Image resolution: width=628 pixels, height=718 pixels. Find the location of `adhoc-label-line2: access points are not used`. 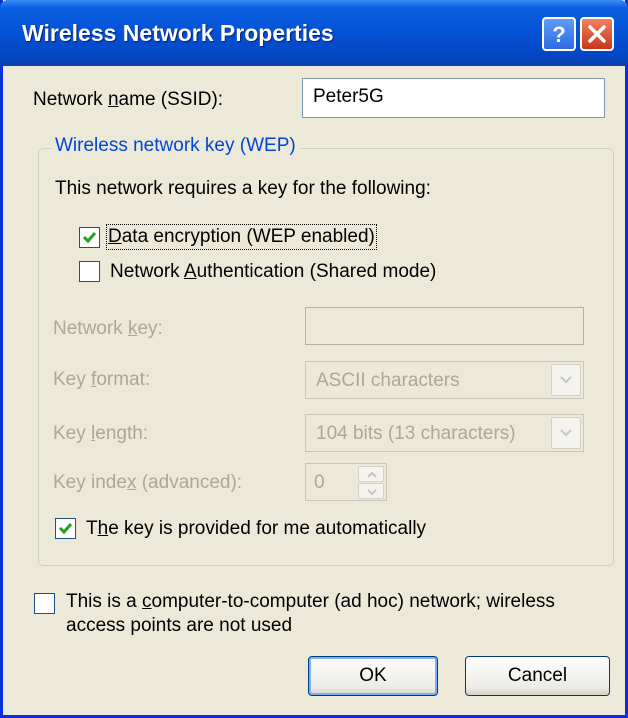

adhoc-label-line2: access points are not used is located at coordinates (179, 626).